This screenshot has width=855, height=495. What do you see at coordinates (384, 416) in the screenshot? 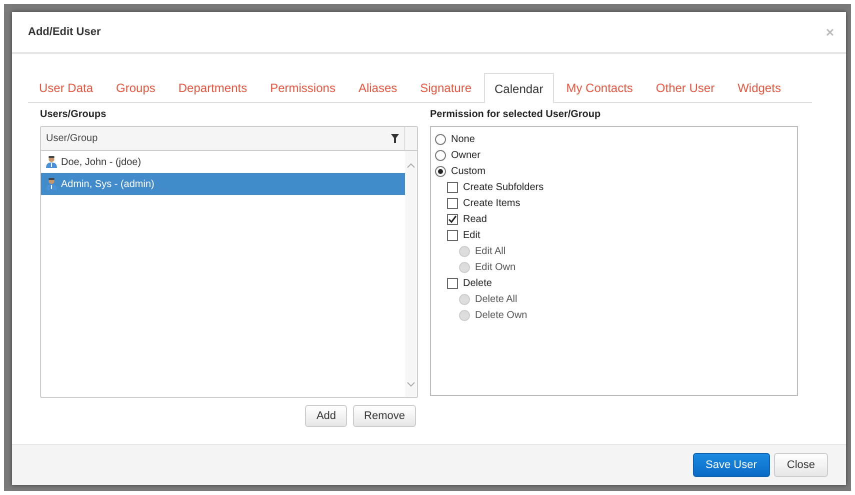
I see `grid-button: Remove` at bounding box center [384, 416].